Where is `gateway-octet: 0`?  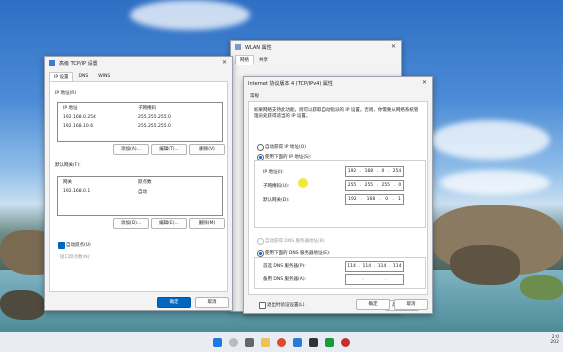
gateway-octet: 0 is located at coordinates (387, 199).